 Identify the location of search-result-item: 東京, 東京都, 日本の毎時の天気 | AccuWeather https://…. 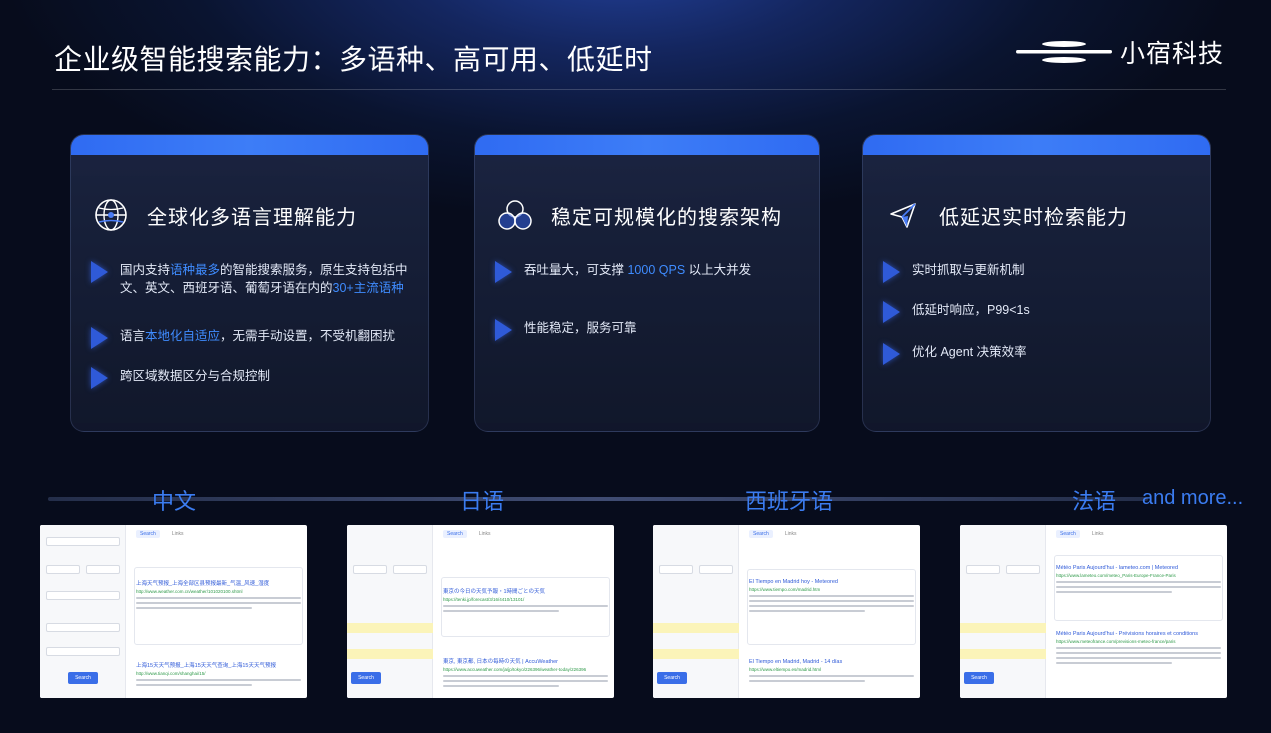
(525, 672).